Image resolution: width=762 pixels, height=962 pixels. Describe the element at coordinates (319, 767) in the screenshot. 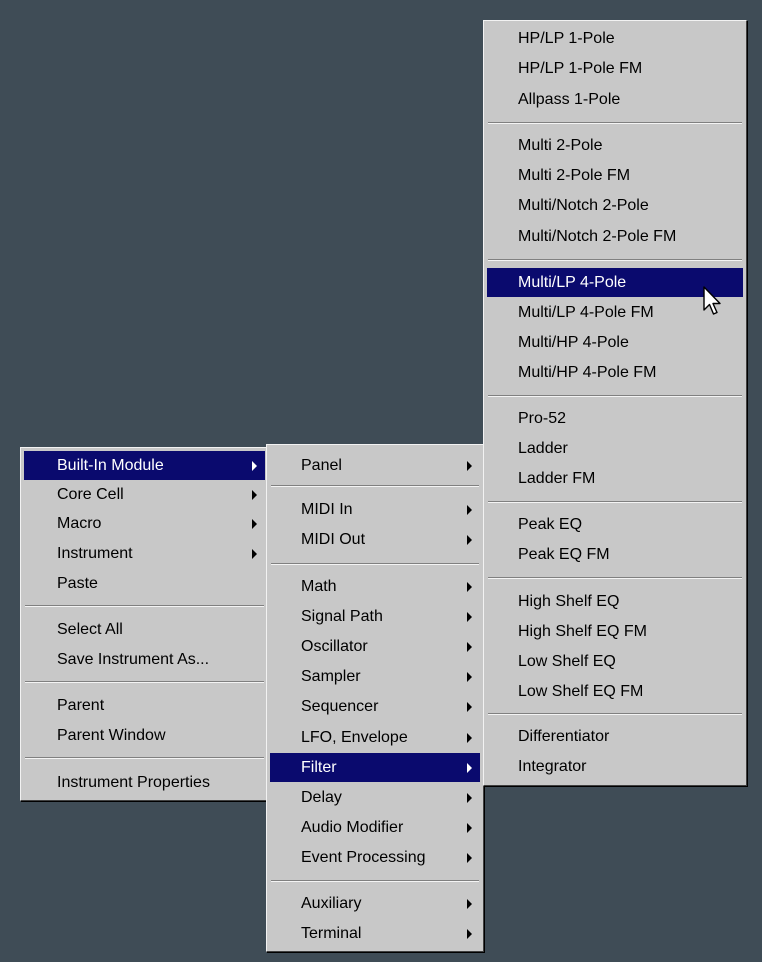

I see `menu-item-label: Filter` at that location.